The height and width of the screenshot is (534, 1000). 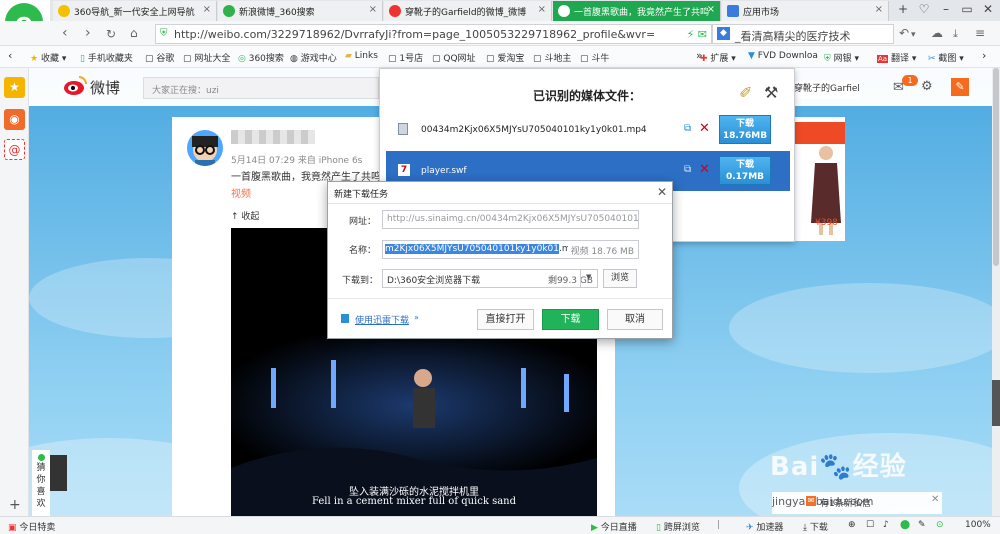 What do you see at coordinates (505, 319) in the screenshot?
I see `open-directly-button: 直接打开` at bounding box center [505, 319].